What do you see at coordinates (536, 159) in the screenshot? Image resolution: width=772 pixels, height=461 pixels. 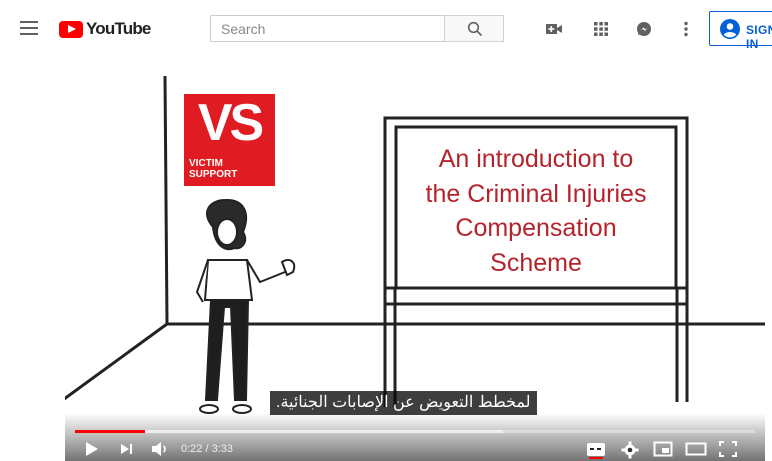 I see `board-line-1: An introduction to` at bounding box center [536, 159].